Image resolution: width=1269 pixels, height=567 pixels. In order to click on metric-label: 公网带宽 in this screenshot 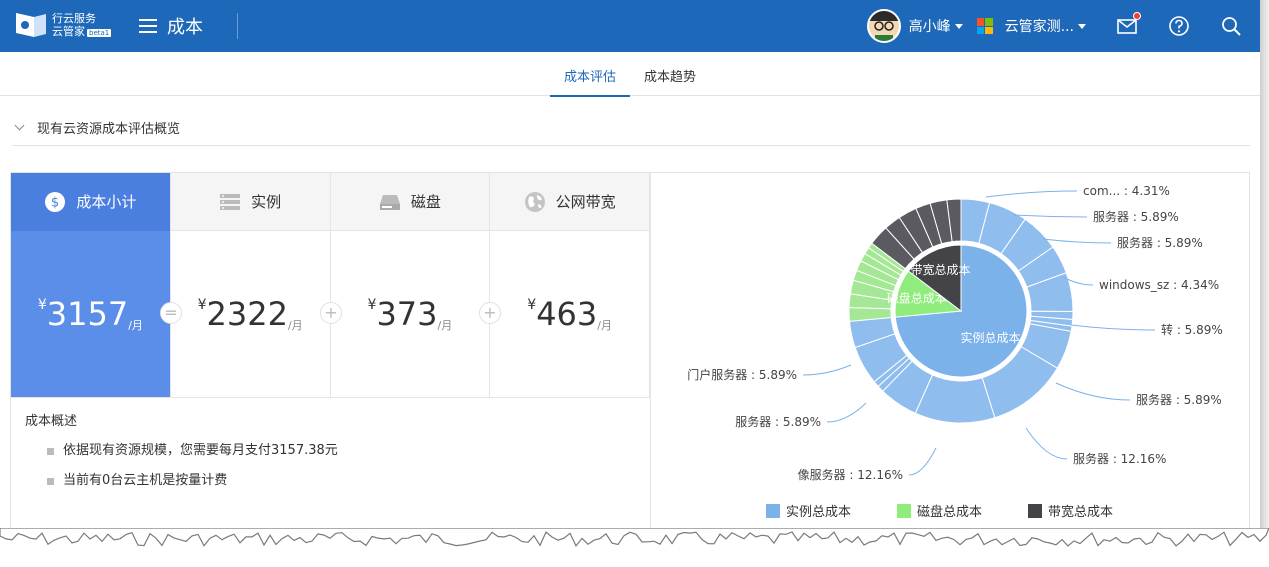, I will do `click(585, 202)`.